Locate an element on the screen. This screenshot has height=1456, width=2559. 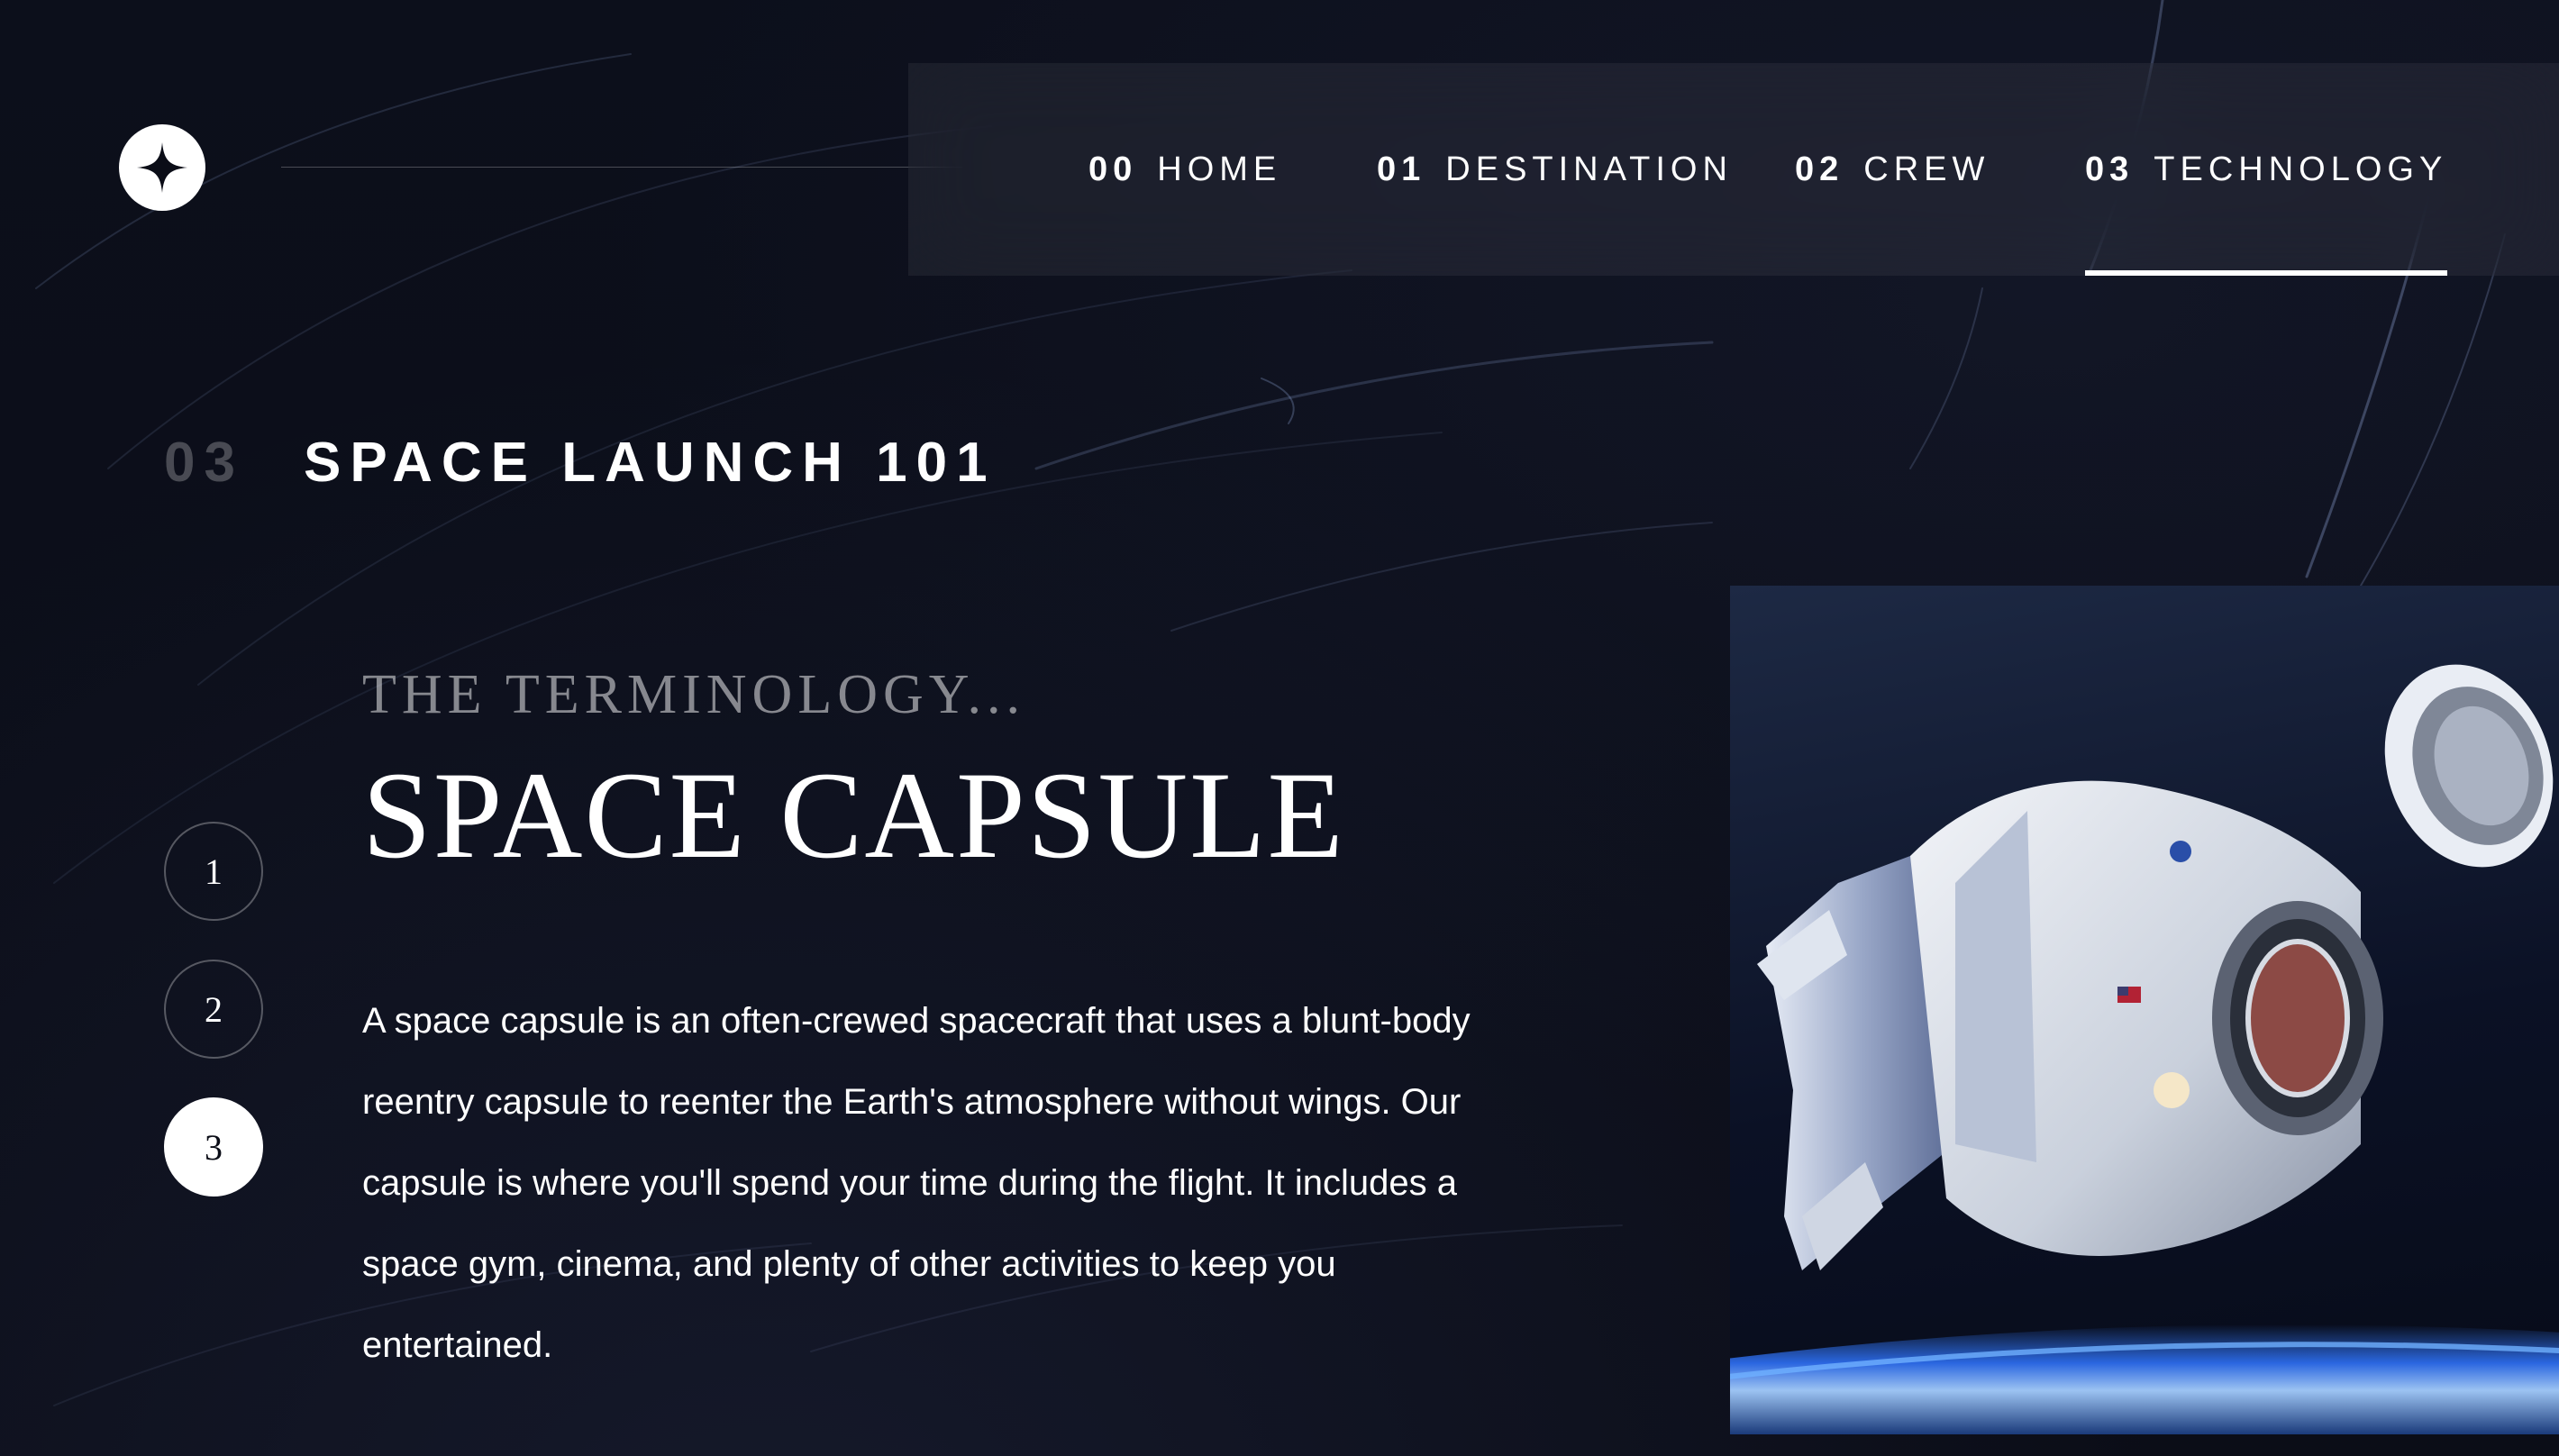
nav-destination-label: DESTINATION is located at coordinates (1589, 169).